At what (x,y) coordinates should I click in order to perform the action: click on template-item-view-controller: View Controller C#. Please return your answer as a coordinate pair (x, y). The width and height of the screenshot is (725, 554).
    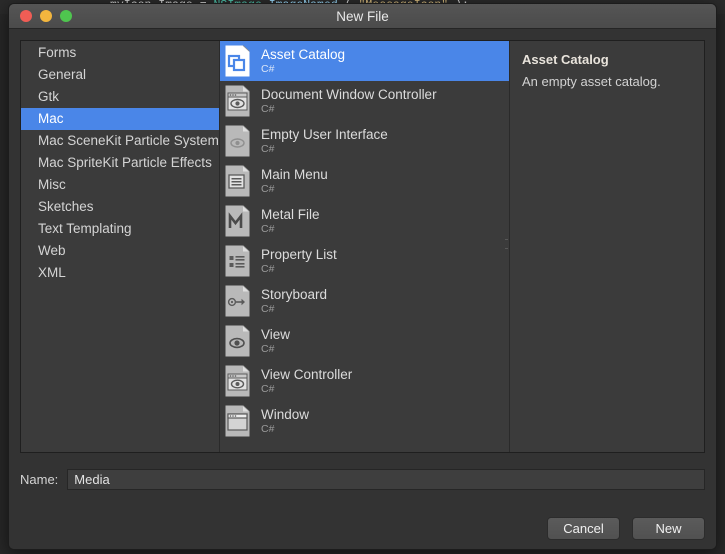
    Looking at the image, I should click on (364, 381).